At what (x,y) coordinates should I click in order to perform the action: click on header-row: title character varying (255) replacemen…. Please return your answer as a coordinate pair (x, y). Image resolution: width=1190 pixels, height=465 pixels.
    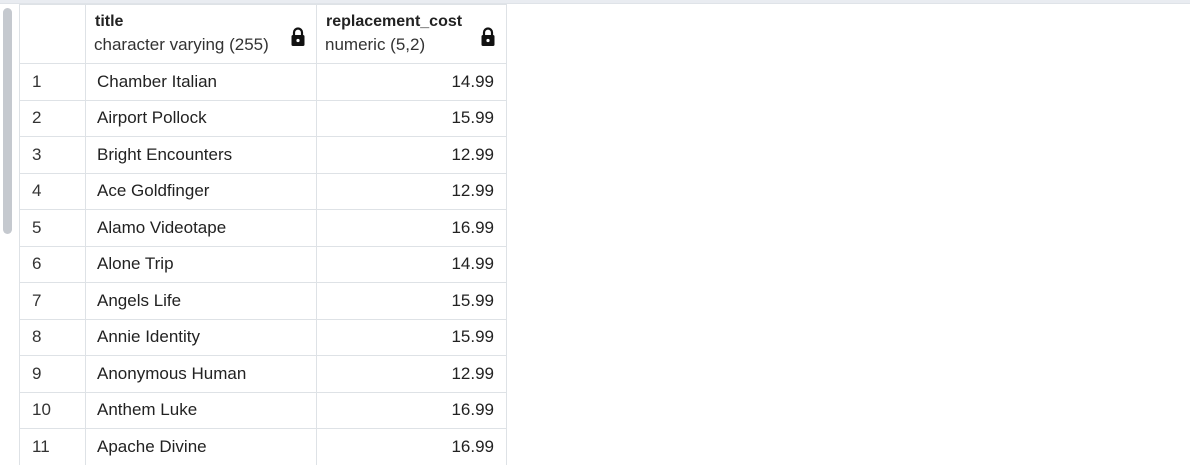
    Looking at the image, I should click on (263, 34).